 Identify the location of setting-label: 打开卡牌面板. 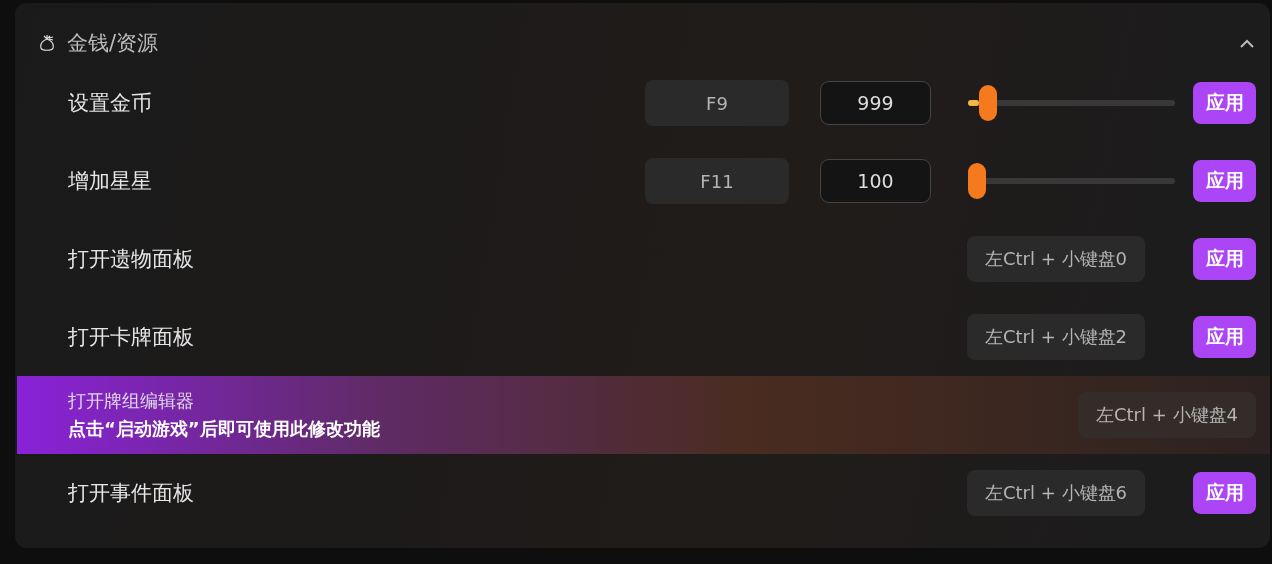
(131, 337).